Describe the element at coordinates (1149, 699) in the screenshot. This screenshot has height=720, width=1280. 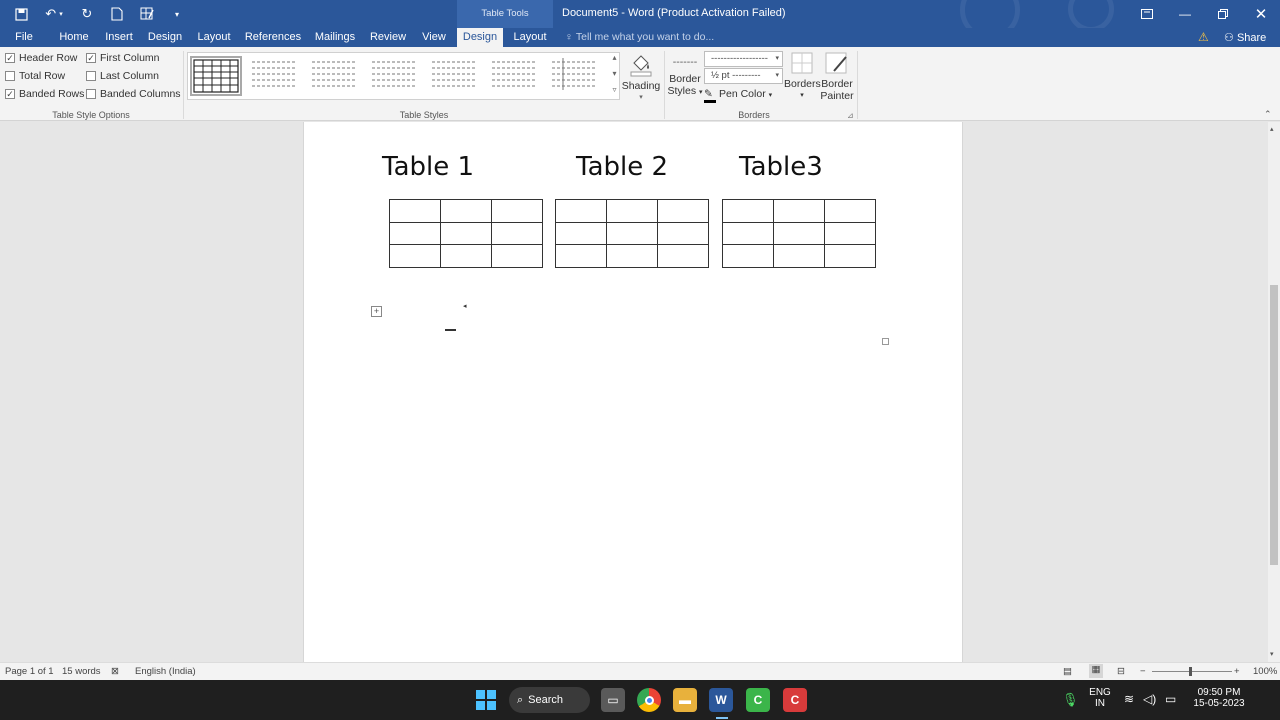
I see `volume-icon: ◁)` at that location.